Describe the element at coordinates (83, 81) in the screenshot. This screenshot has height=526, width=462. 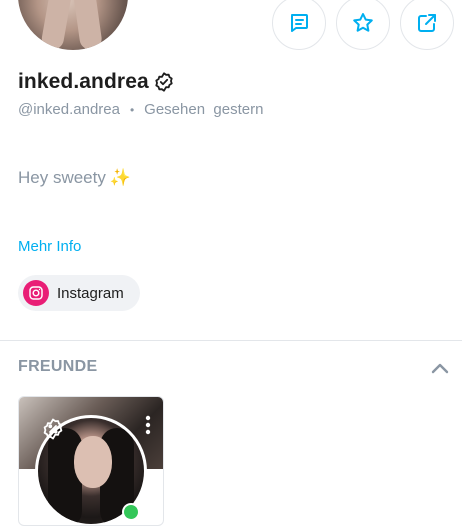
I see `display-name: inked.andrea` at that location.